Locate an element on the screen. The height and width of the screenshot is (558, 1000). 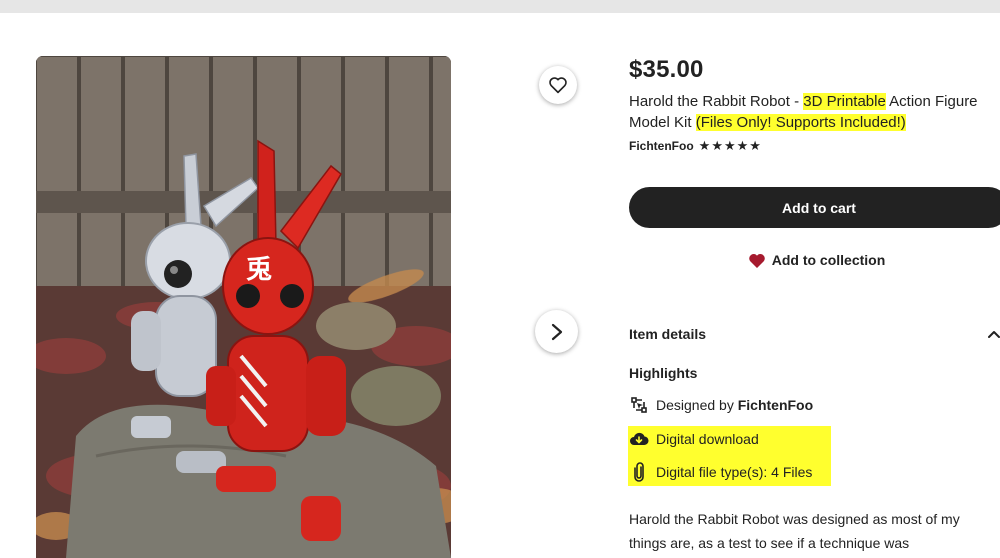
heart-outline-icon is located at coordinates (558, 85).